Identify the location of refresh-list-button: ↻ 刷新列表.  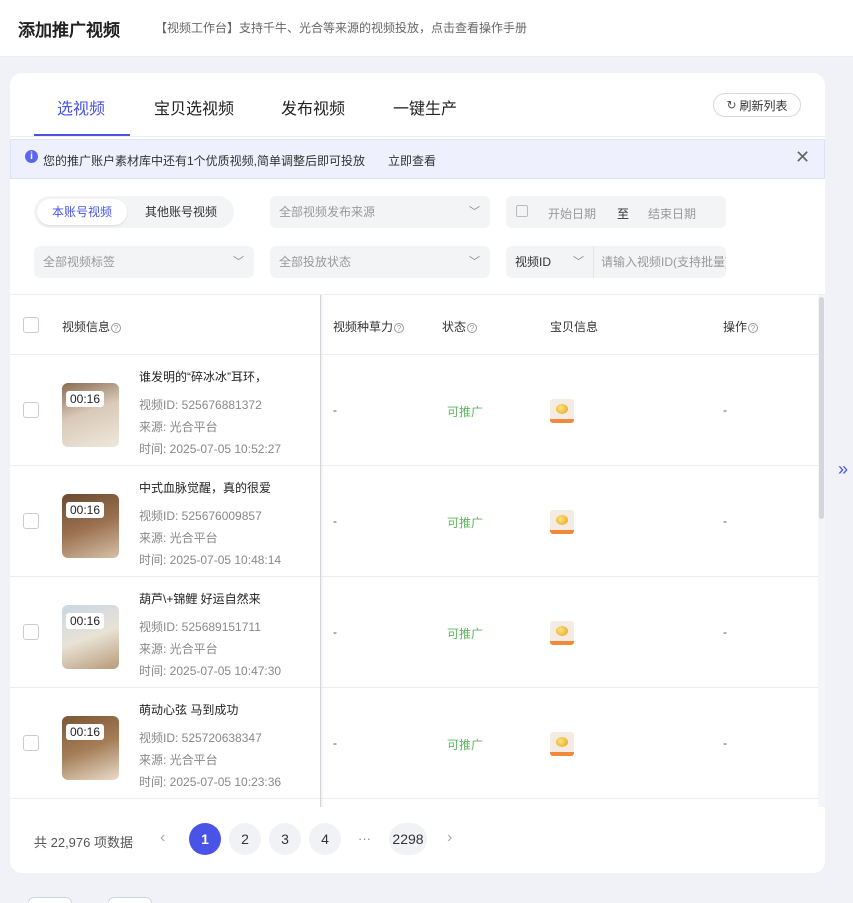
(757, 105).